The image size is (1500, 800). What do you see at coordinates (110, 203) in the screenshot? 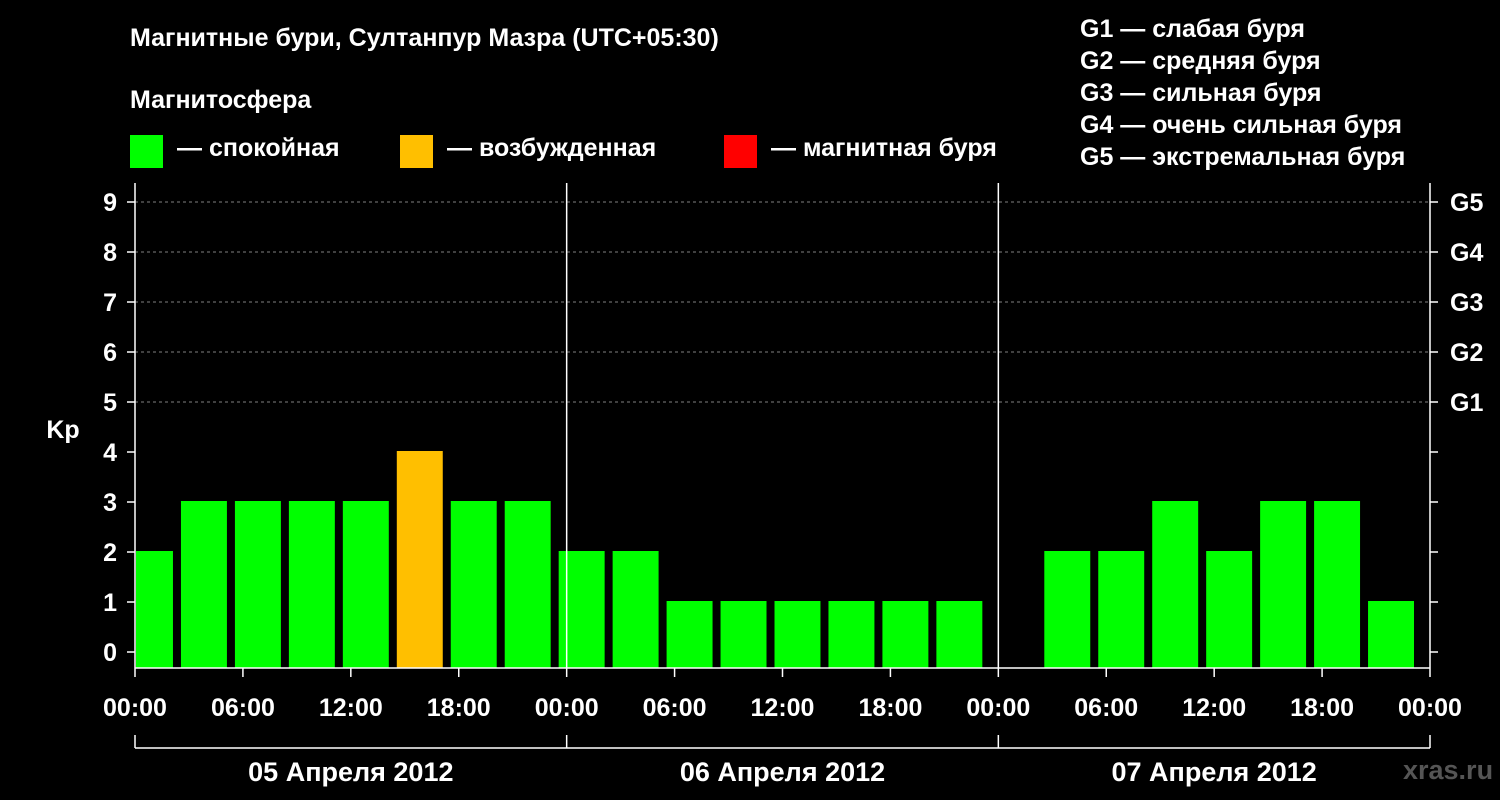
I see `y-tick-label: 9` at bounding box center [110, 203].